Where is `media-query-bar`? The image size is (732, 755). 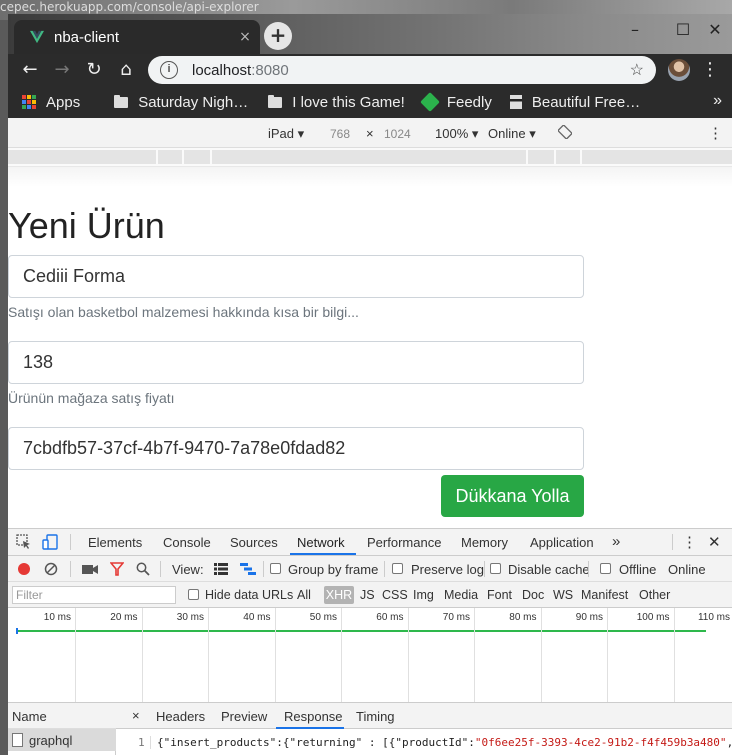
media-query-bar is located at coordinates (370, 157).